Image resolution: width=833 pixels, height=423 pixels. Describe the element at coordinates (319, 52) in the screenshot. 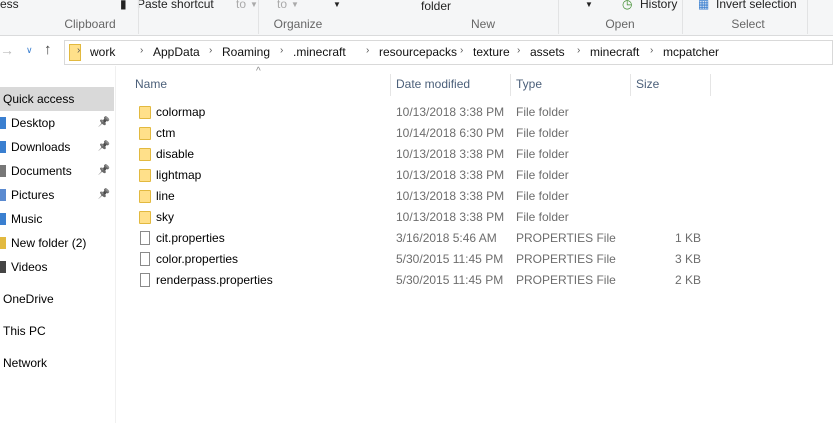

I see `breadcrumb-item: .minecraft` at that location.